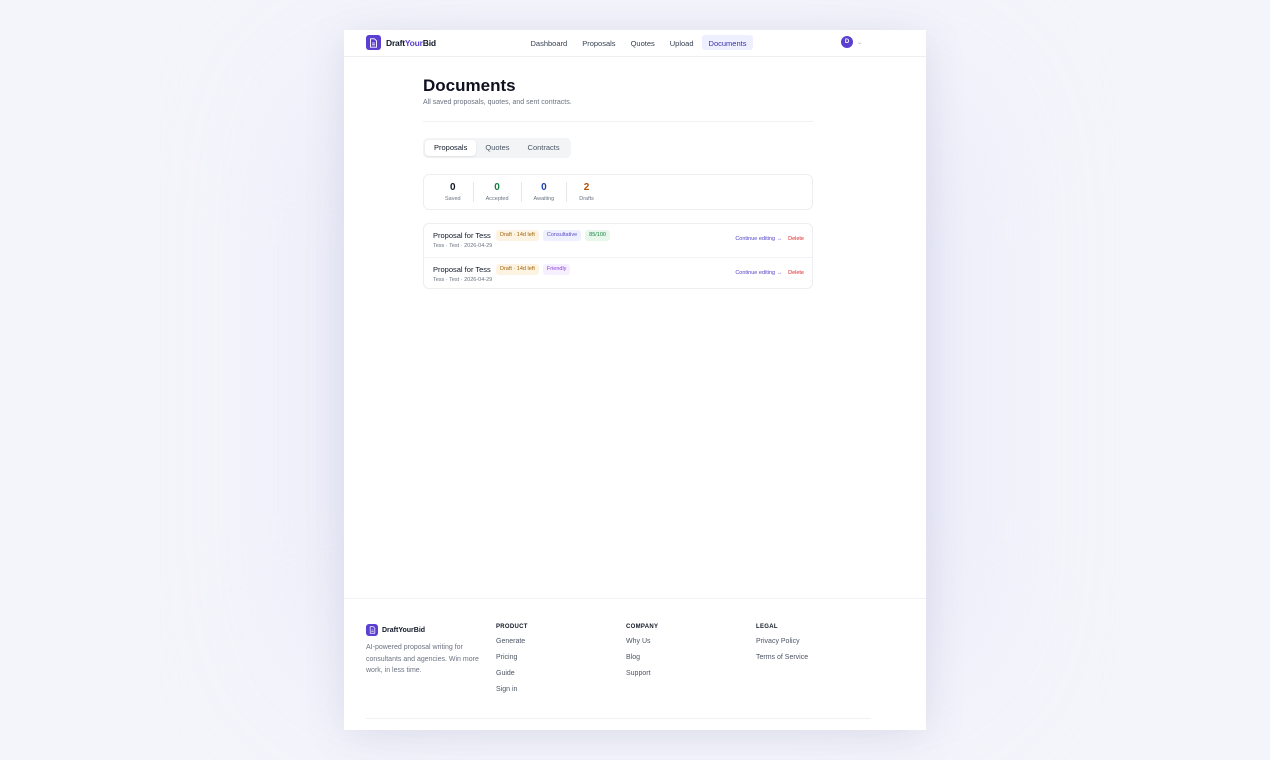 This screenshot has height=760, width=1270. I want to click on footer-link-generate: Generate, so click(512, 641).